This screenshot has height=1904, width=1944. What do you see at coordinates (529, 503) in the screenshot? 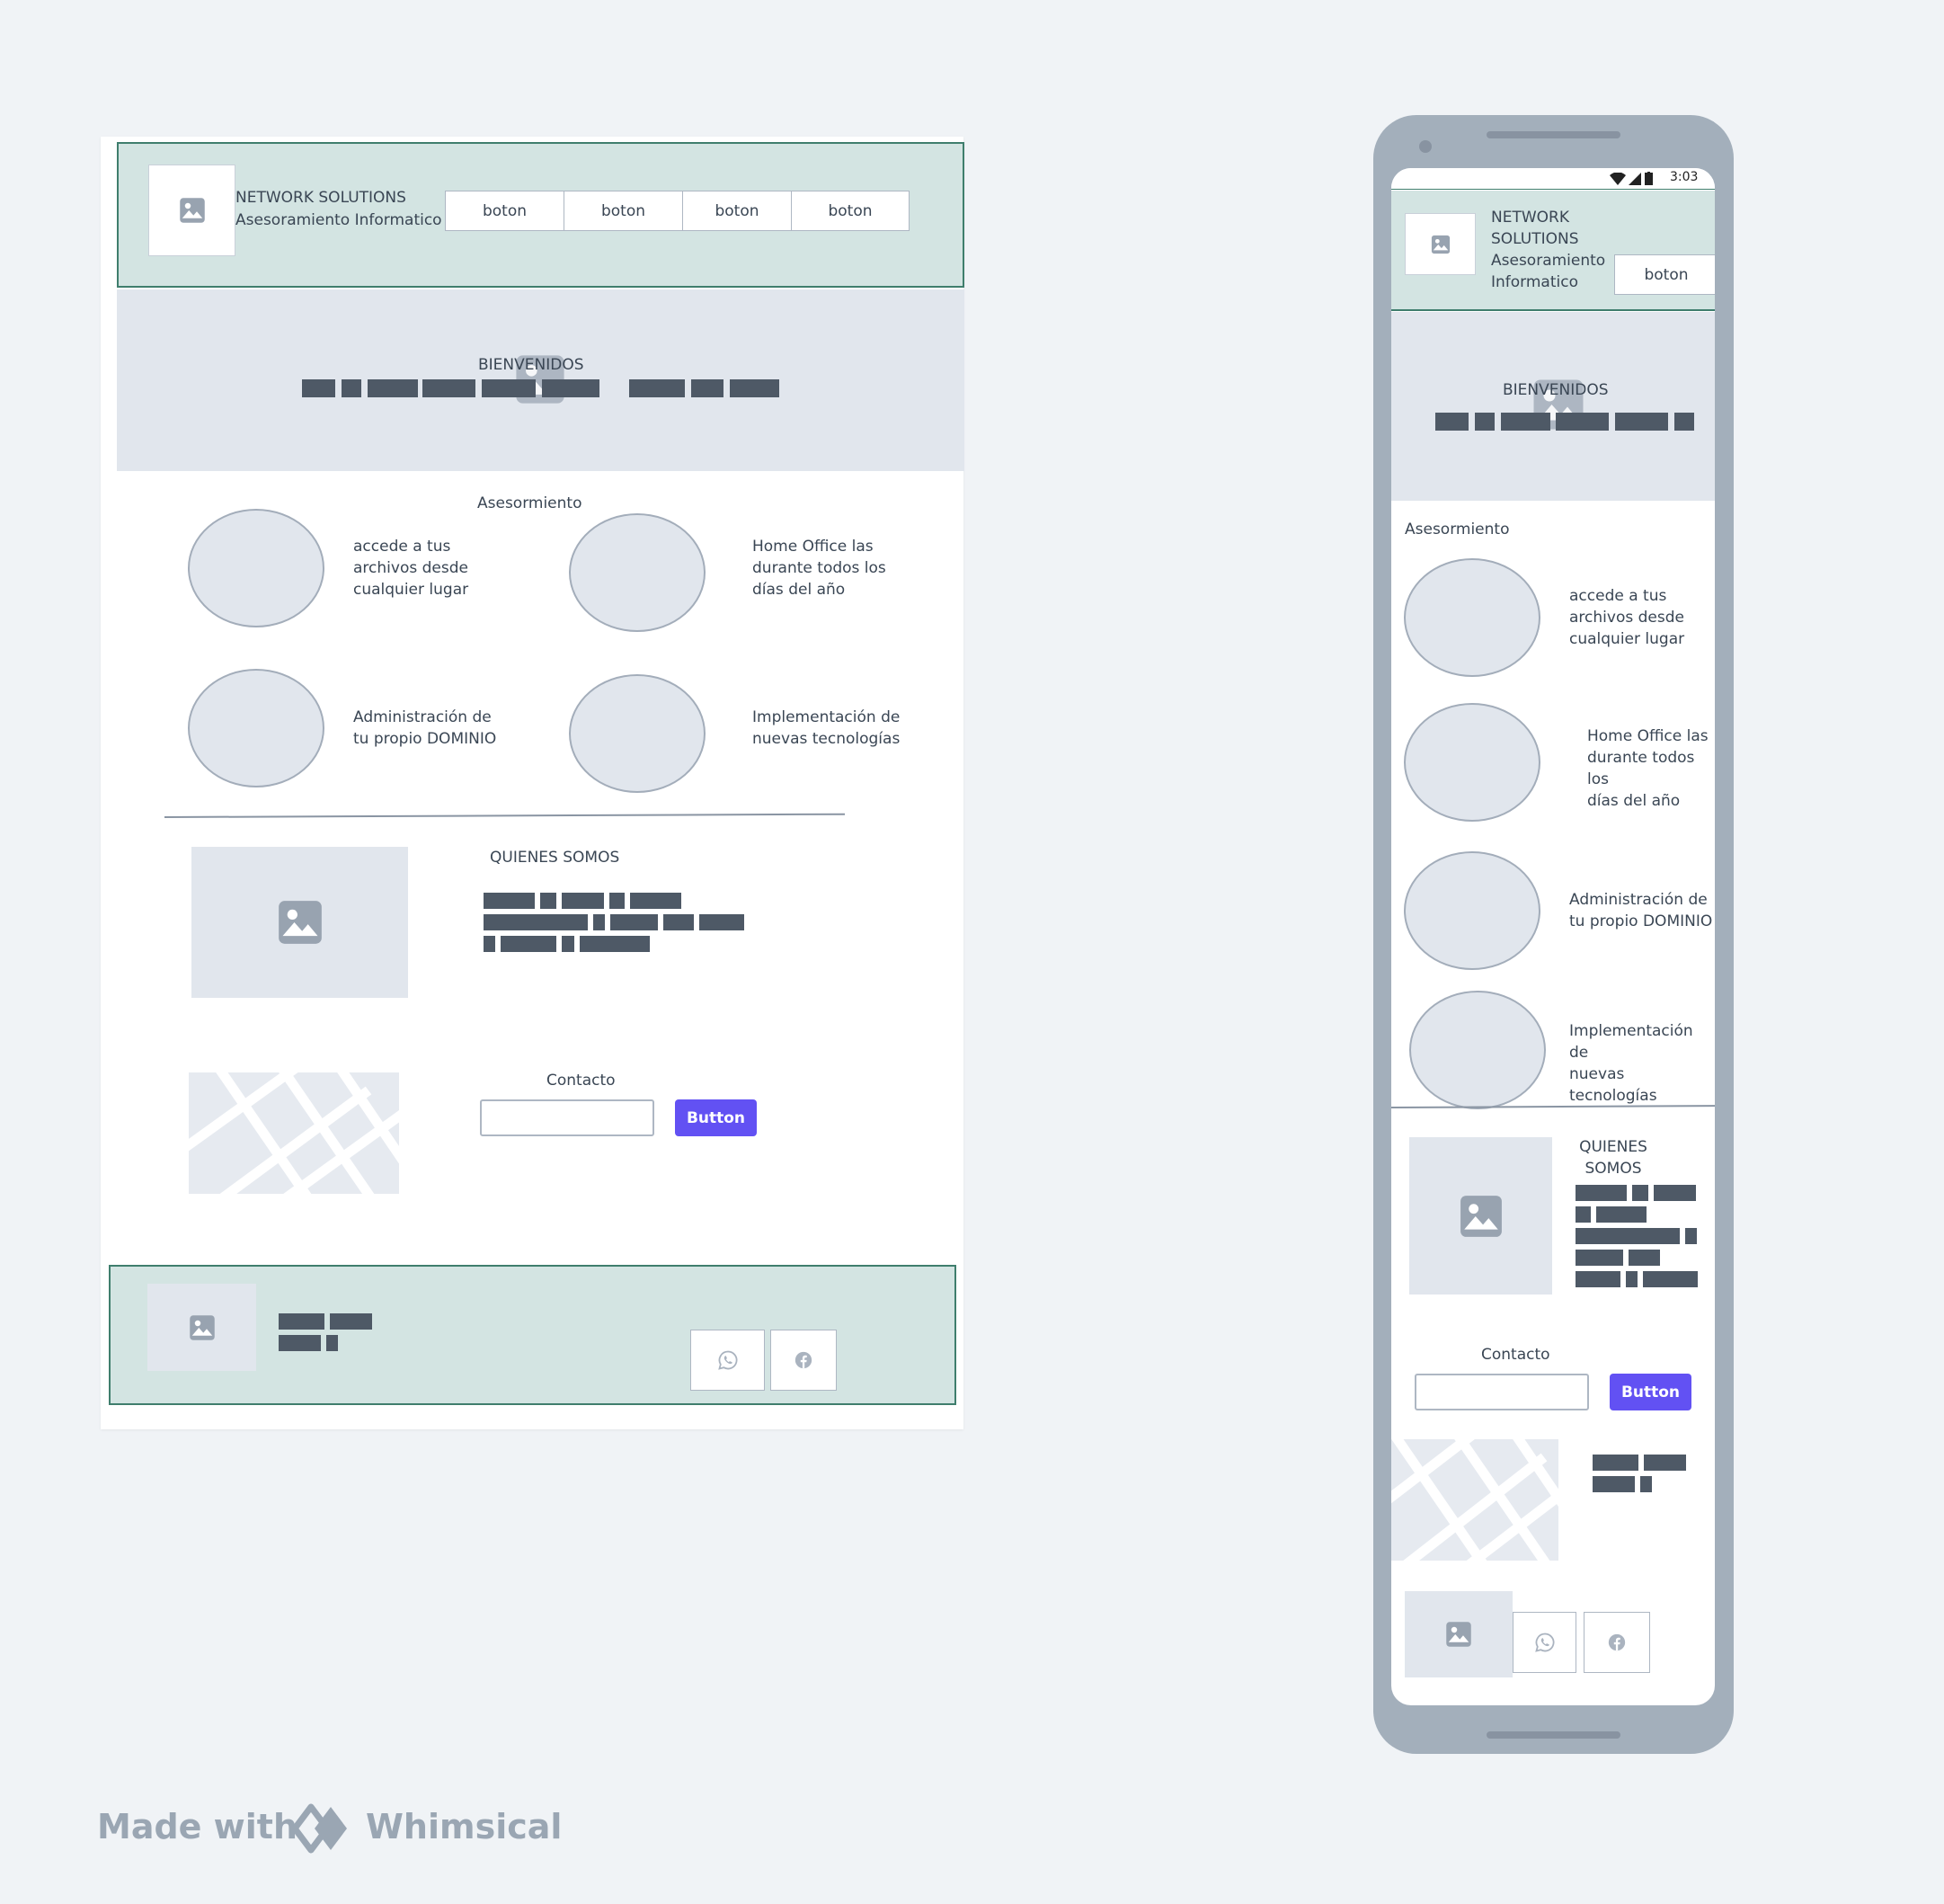
I see `services-title: Asesormiento` at bounding box center [529, 503].